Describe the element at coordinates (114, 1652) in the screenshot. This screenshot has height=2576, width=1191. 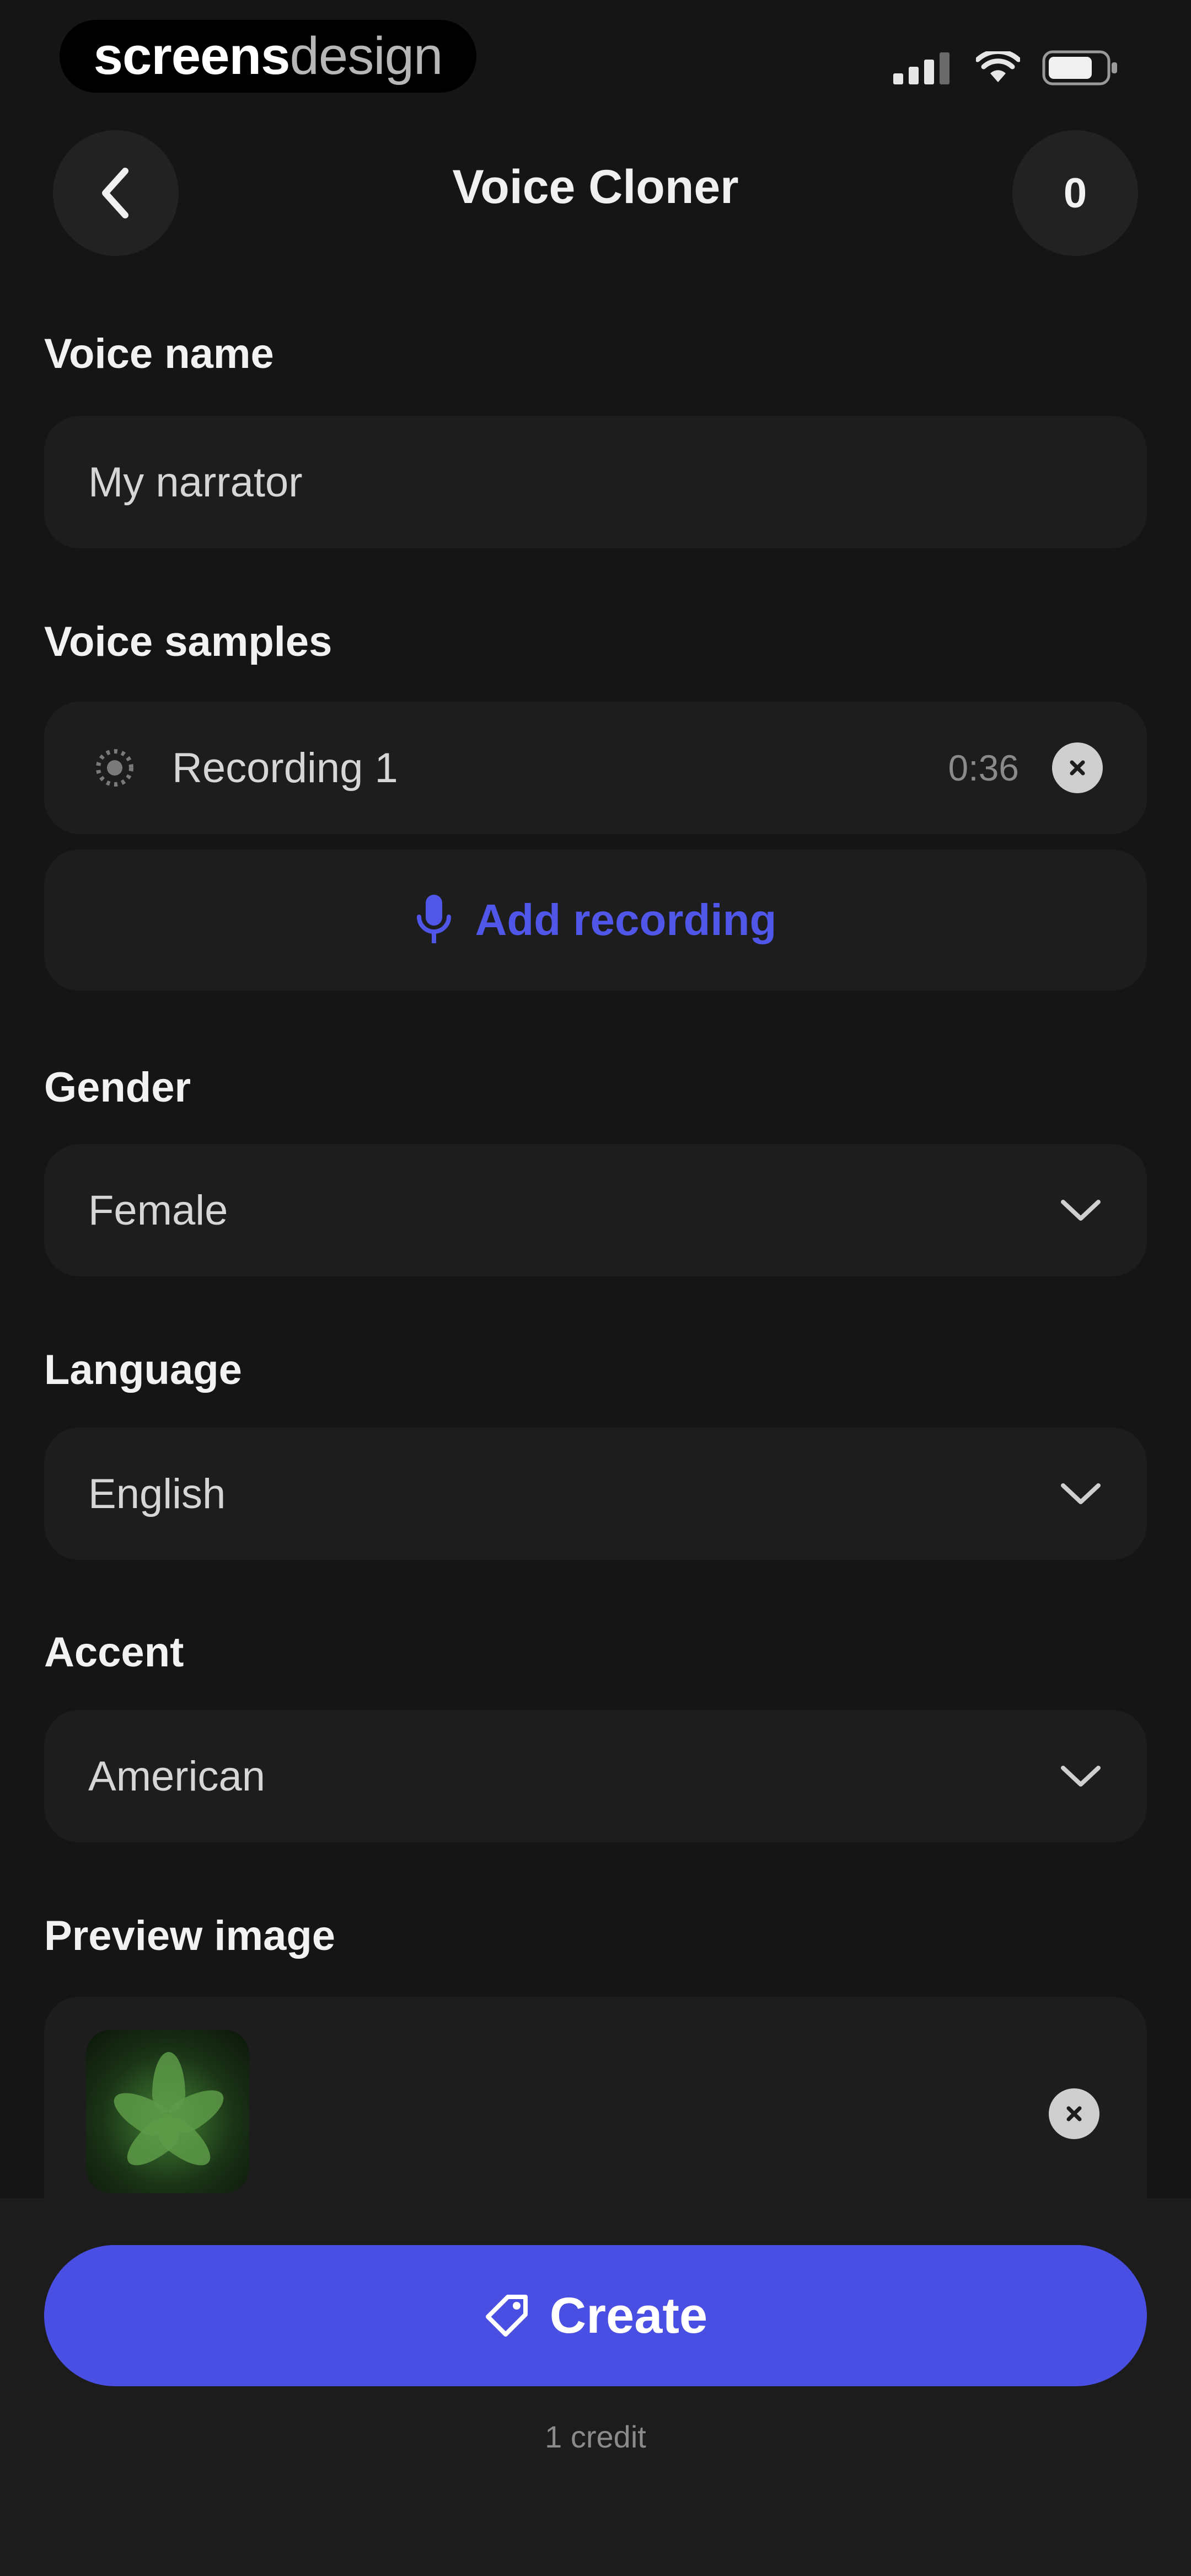
I see `accent-label: Accent` at that location.